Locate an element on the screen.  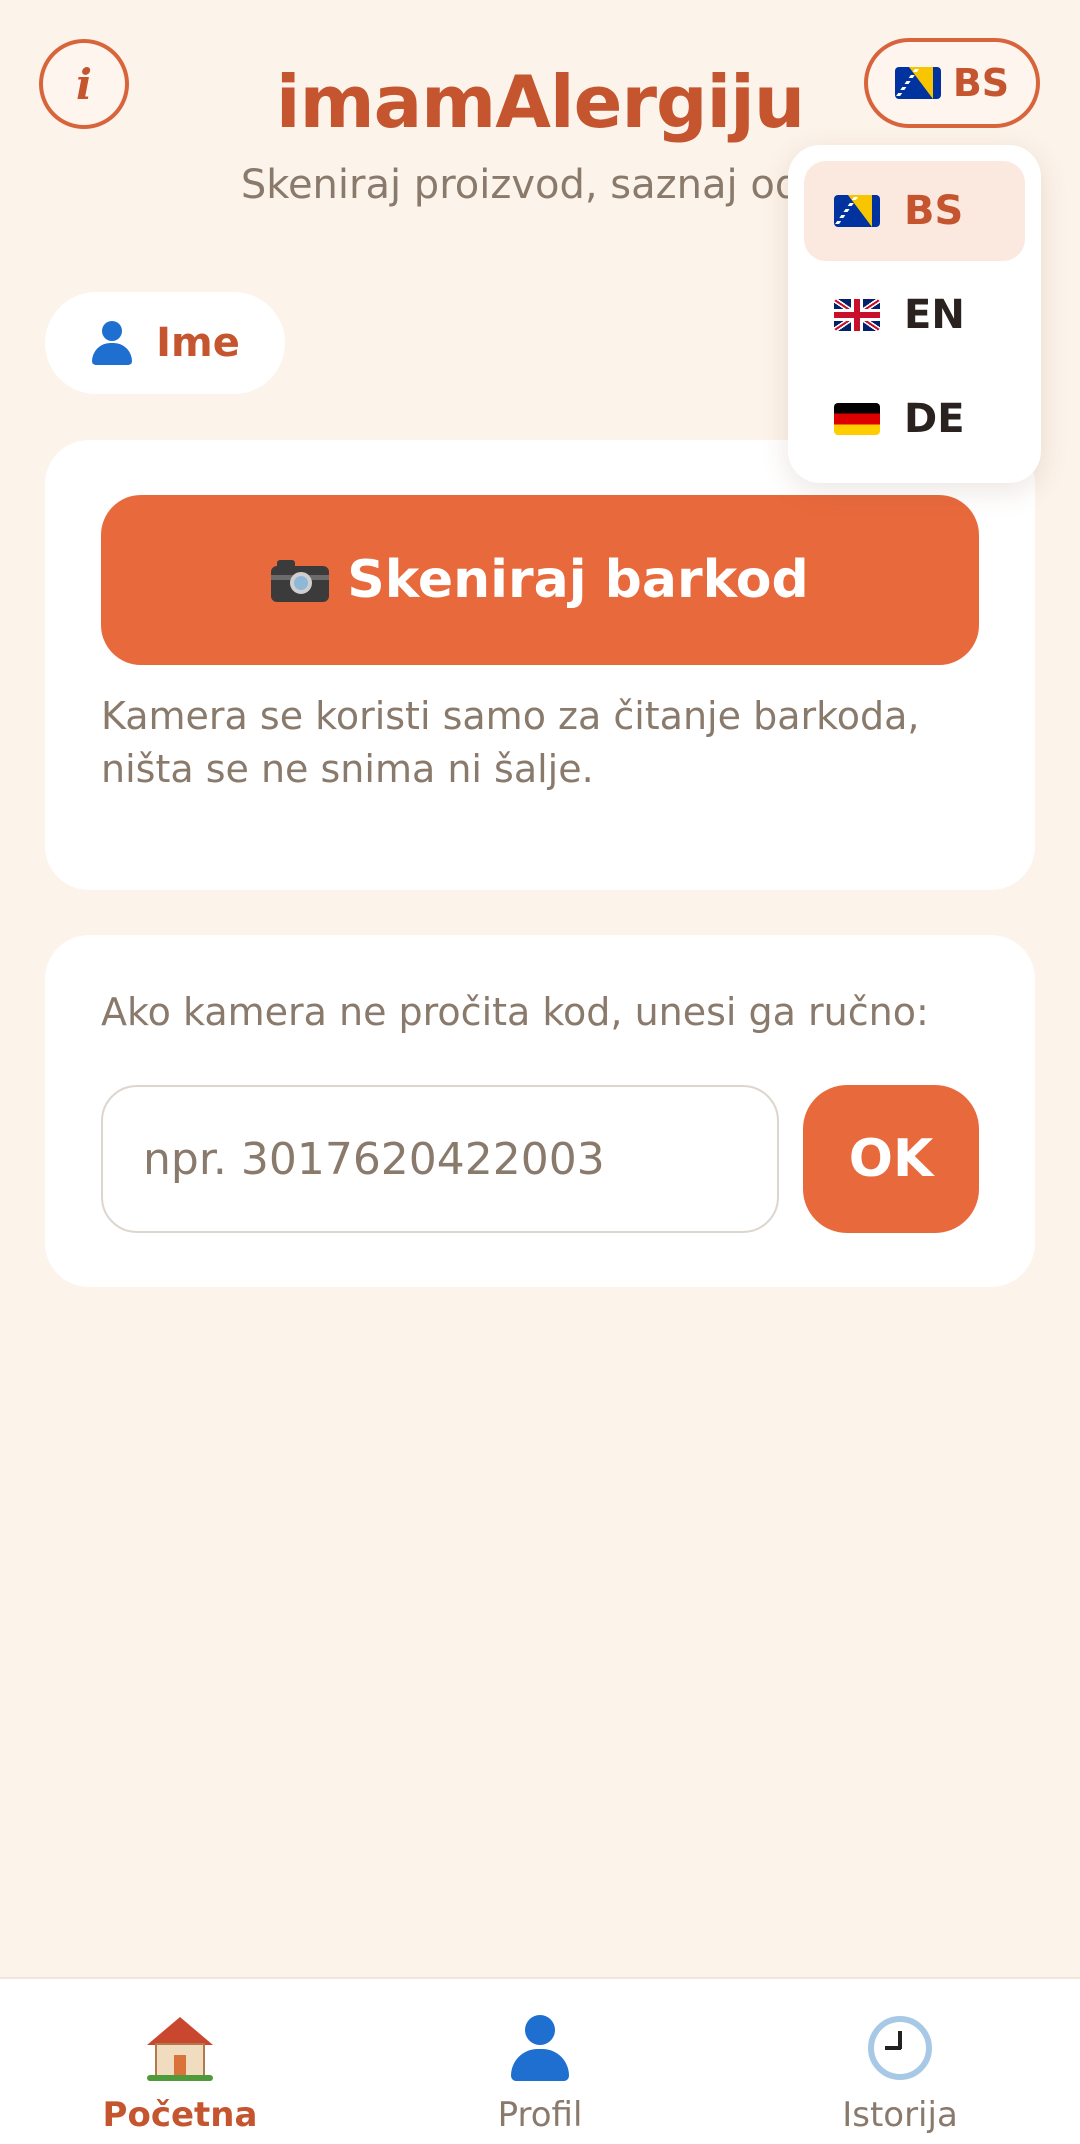
camera-icon is located at coordinates (300, 580).